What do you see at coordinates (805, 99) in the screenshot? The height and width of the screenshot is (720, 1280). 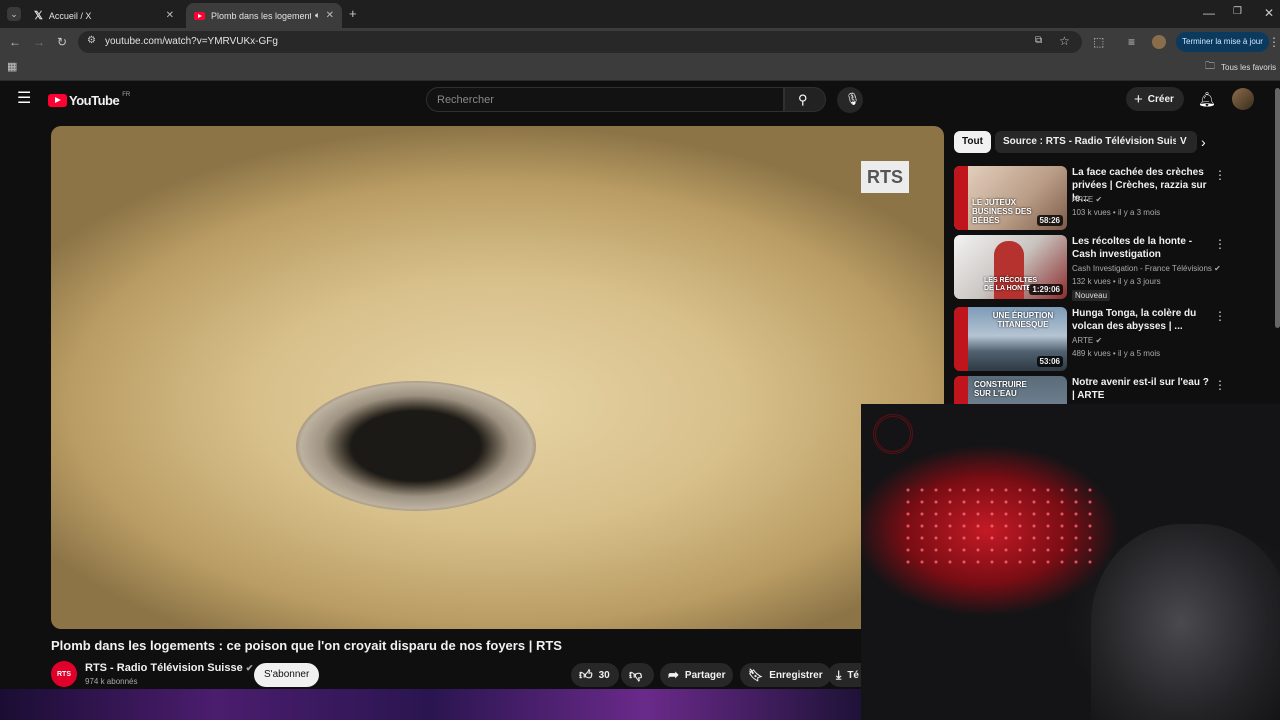 I see `search-button: ⚲` at bounding box center [805, 99].